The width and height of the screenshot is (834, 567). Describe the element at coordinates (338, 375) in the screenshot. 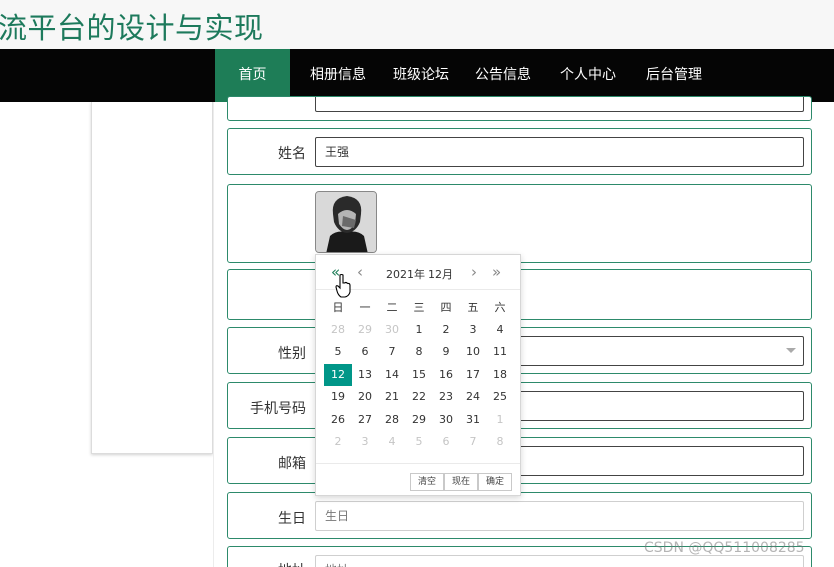

I see `calendar-day-selected: 12` at that location.